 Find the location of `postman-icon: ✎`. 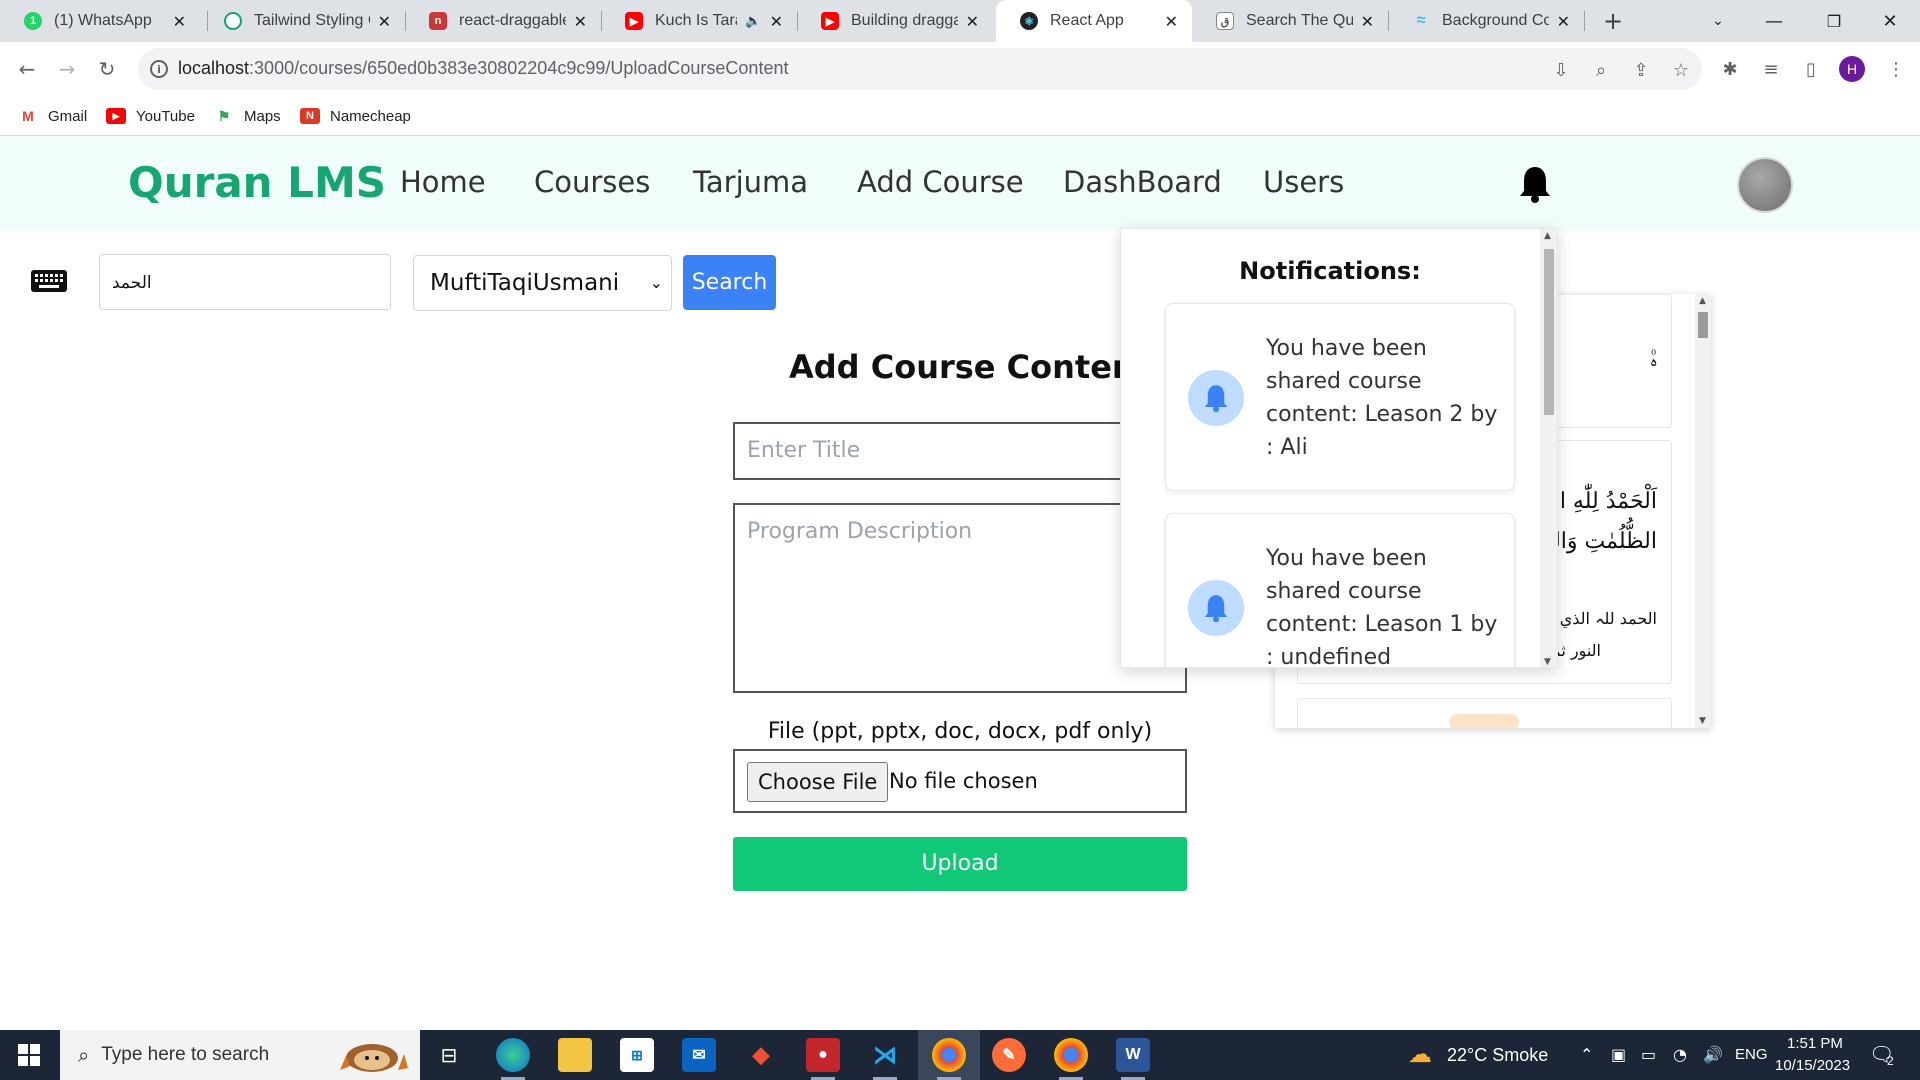

postman-icon: ✎ is located at coordinates (1009, 1055).